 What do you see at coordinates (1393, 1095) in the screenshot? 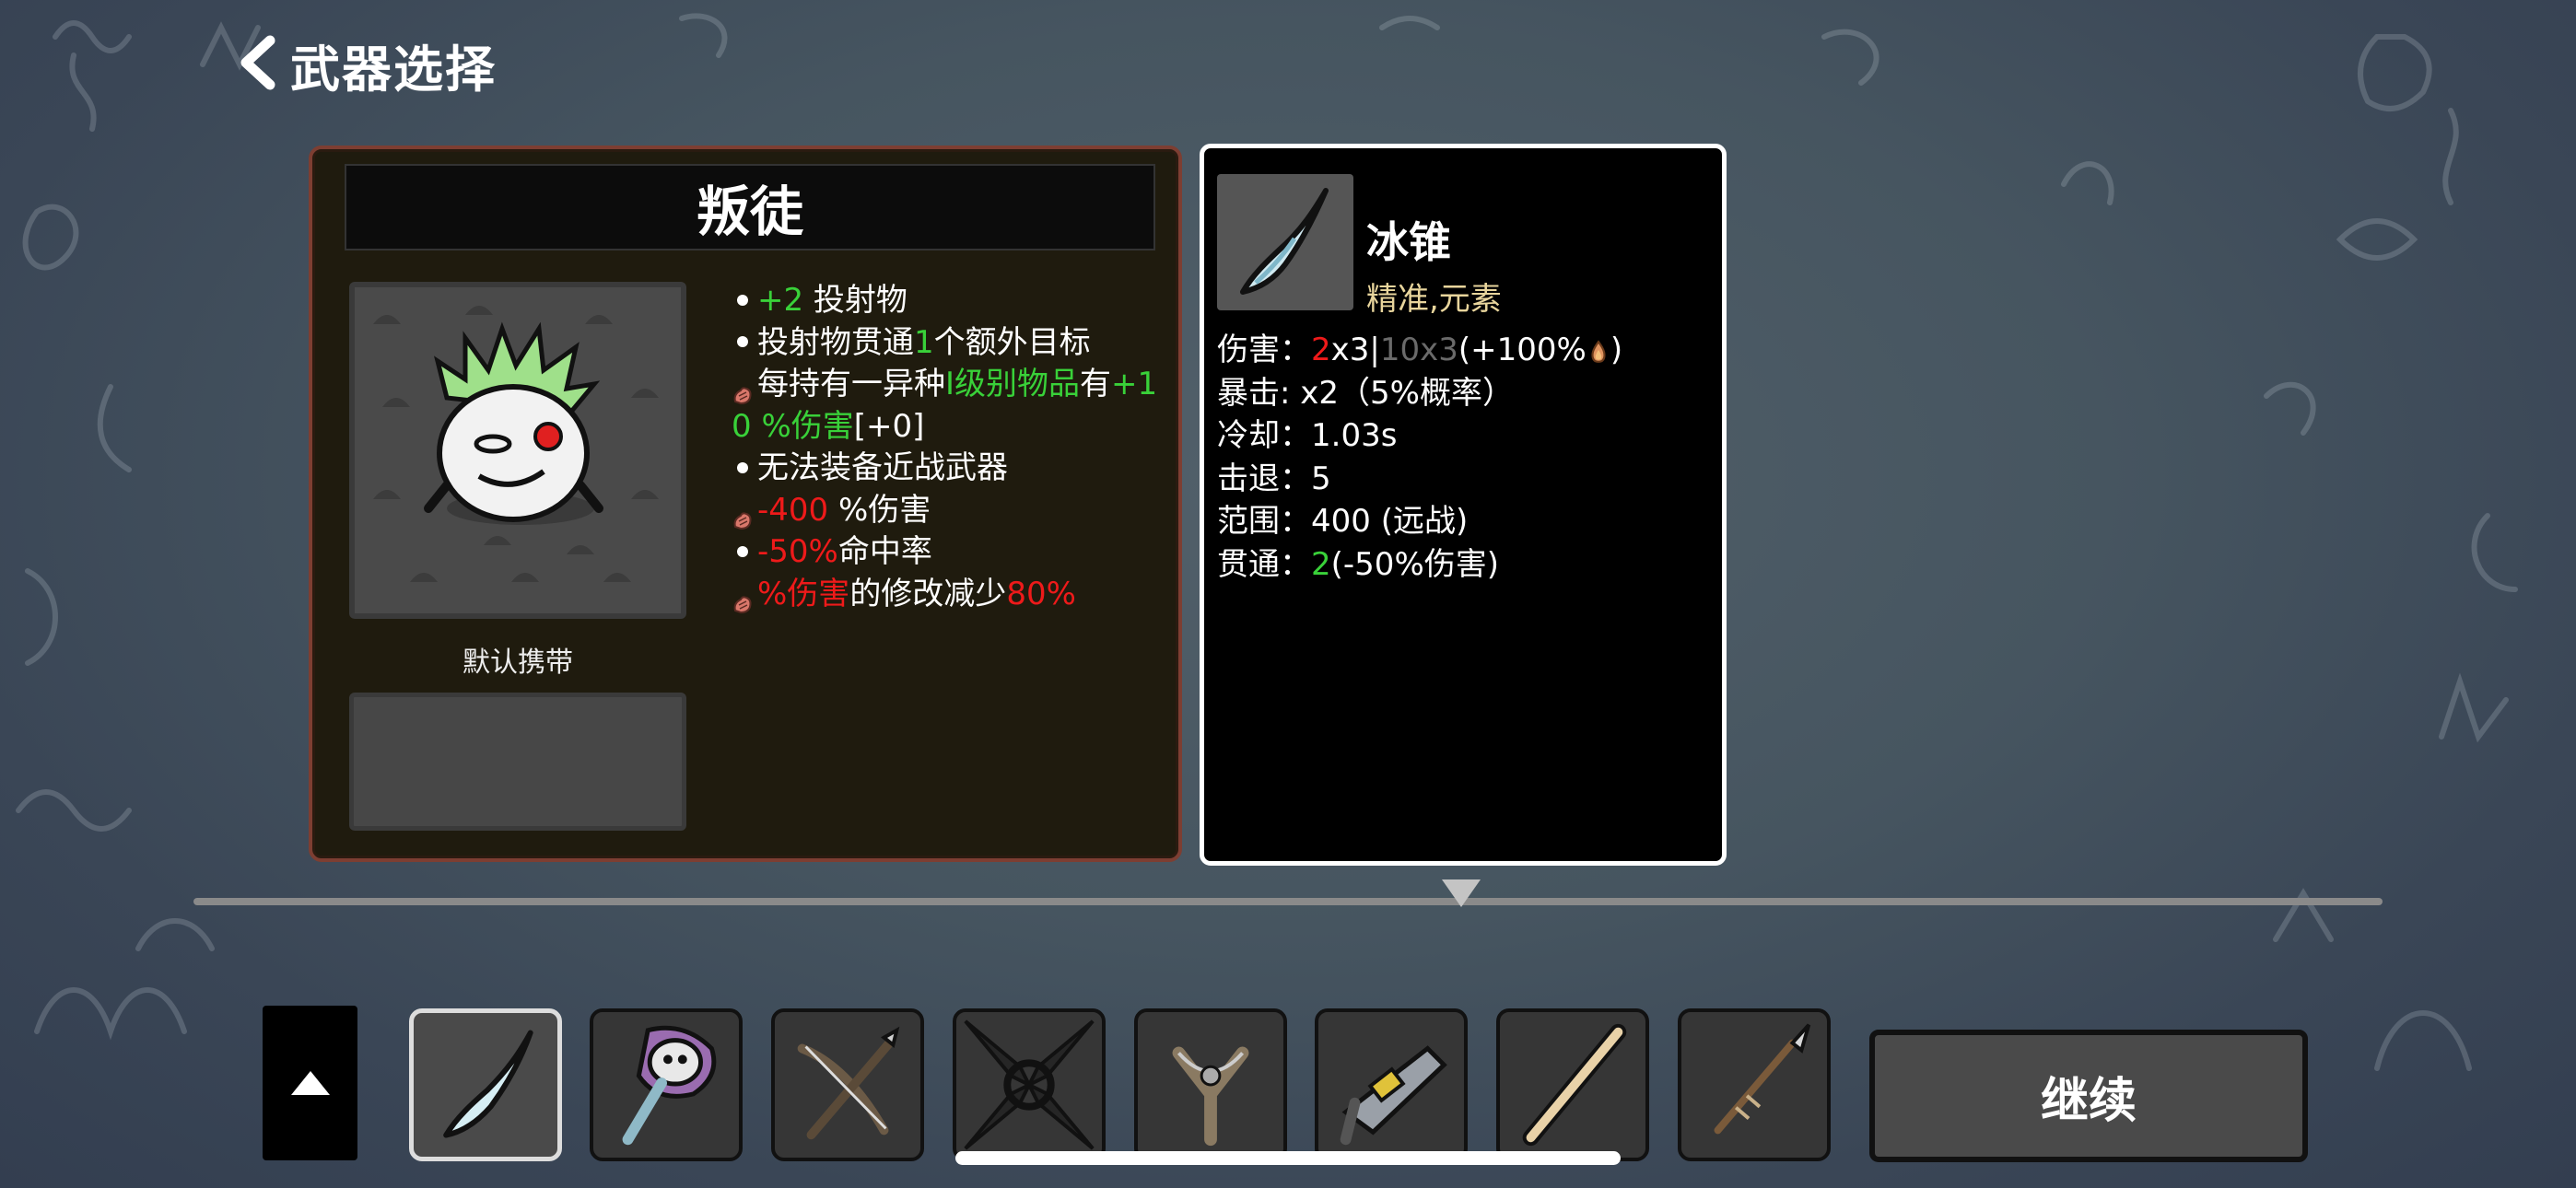
I see `laser-gun-icon` at bounding box center [1393, 1095].